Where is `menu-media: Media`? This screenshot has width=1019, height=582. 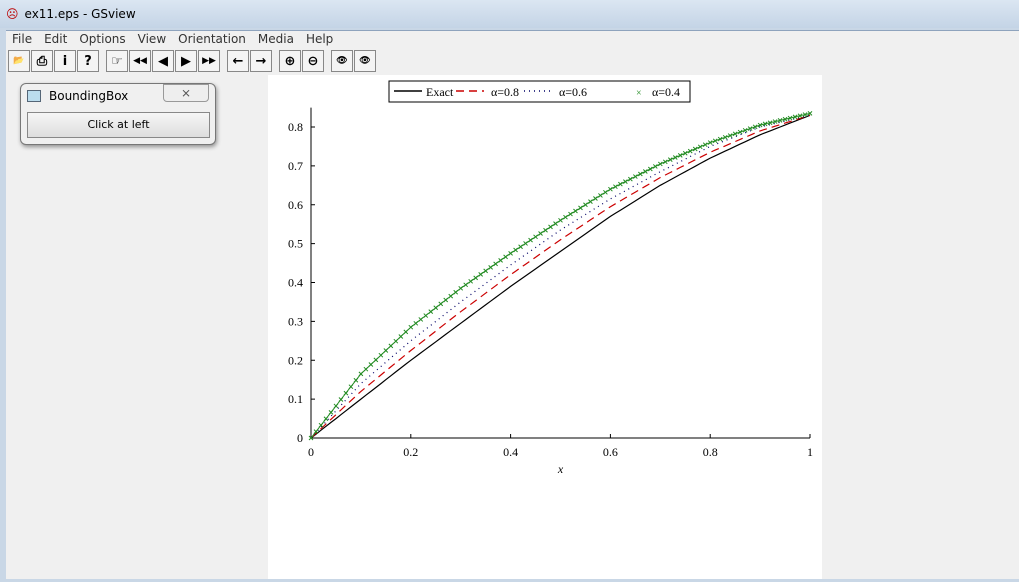
menu-media: Media is located at coordinates (276, 39).